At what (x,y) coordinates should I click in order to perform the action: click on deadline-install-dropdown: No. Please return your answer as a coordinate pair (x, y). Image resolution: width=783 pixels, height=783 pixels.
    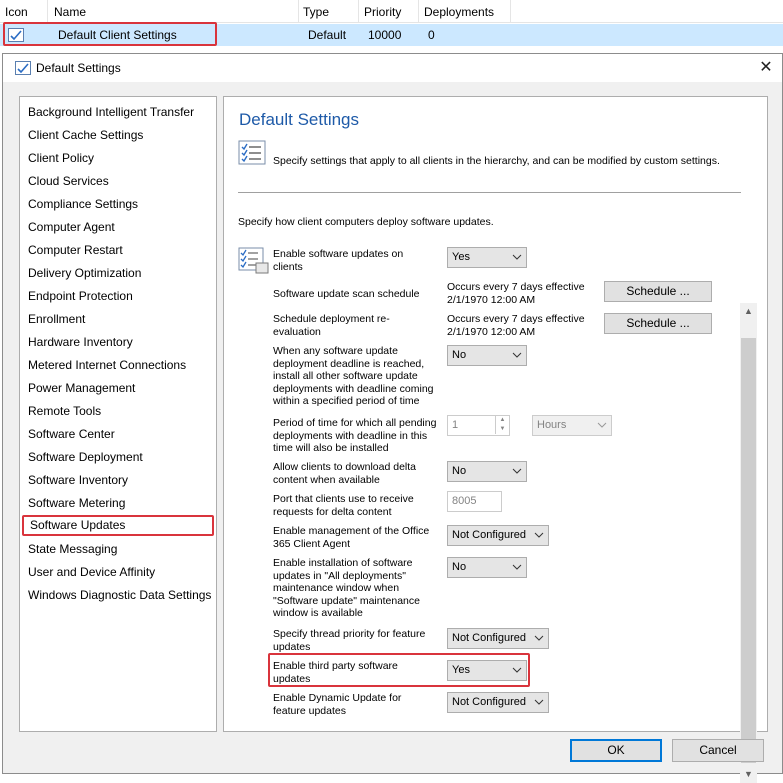
    Looking at the image, I should click on (487, 355).